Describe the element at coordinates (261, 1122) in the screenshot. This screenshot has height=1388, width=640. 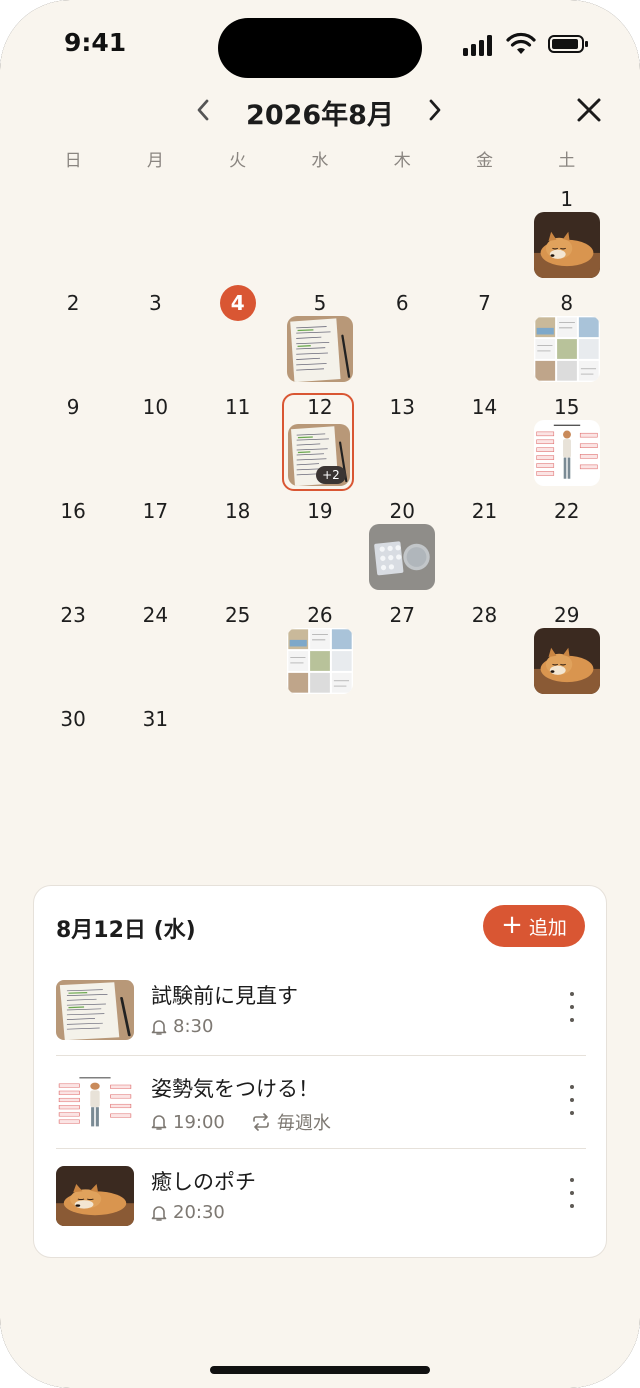
I see `repeat-icon` at that location.